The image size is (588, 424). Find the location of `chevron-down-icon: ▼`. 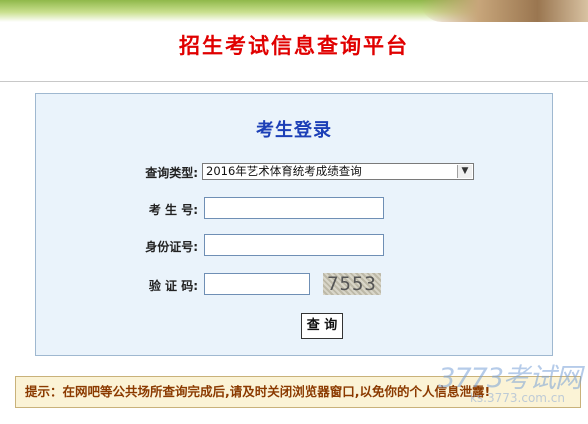

chevron-down-icon: ▼ is located at coordinates (464, 171).